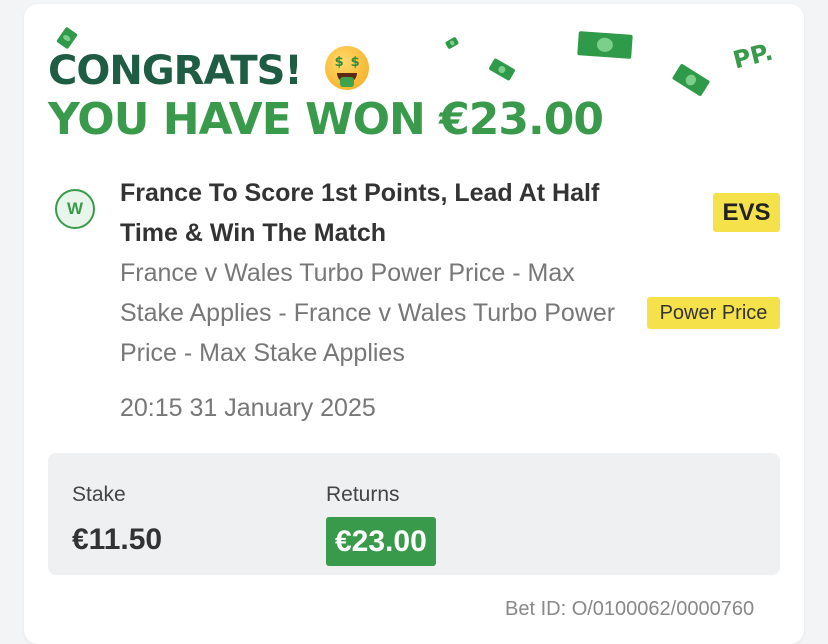 The width and height of the screenshot is (828, 644). Describe the element at coordinates (346, 68) in the screenshot. I see `money-mouth-face-icon: $ $` at that location.